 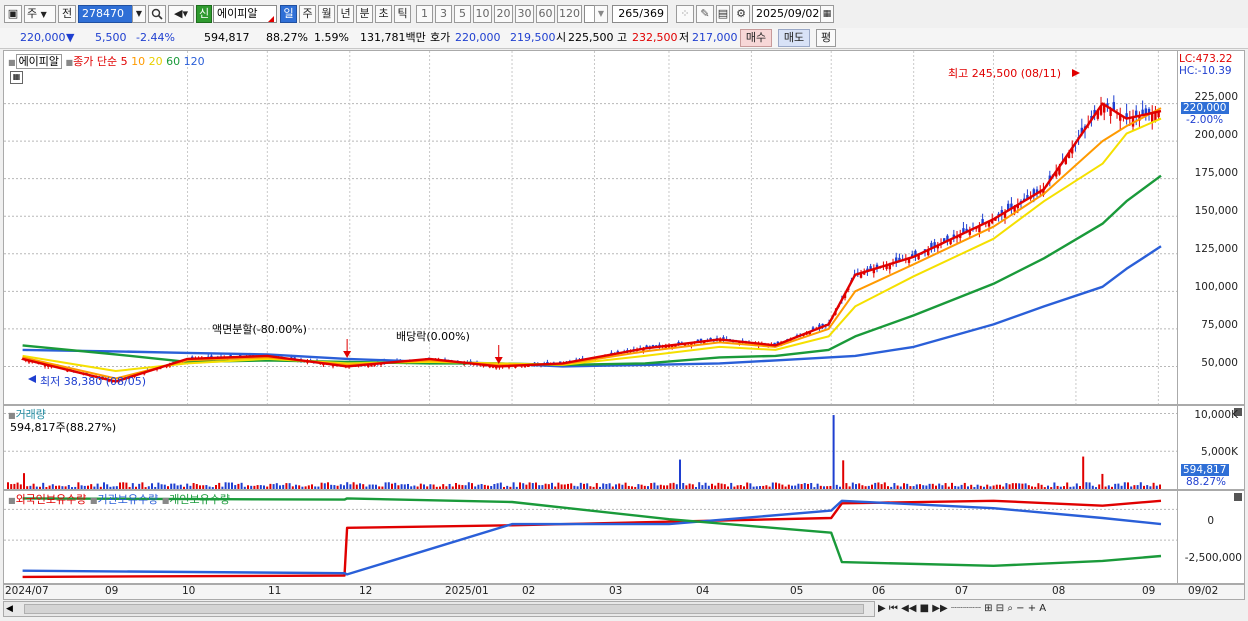 I want to click on magnifier-icon: ⌕, so click(x=1010, y=608).